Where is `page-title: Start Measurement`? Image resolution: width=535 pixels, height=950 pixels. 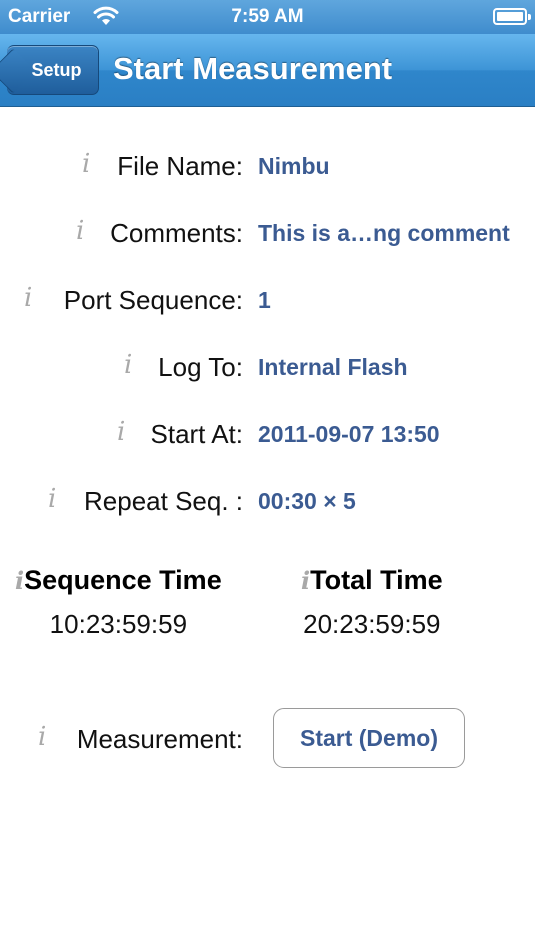
page-title: Start Measurement is located at coordinates (253, 68).